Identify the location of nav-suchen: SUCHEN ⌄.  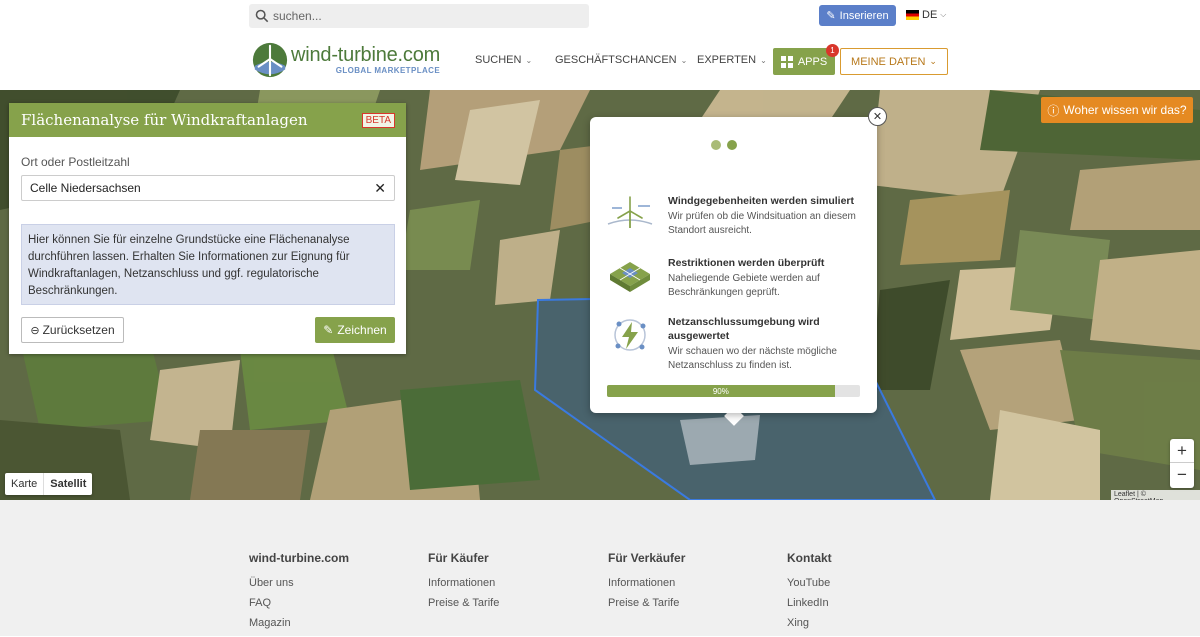
(503, 60).